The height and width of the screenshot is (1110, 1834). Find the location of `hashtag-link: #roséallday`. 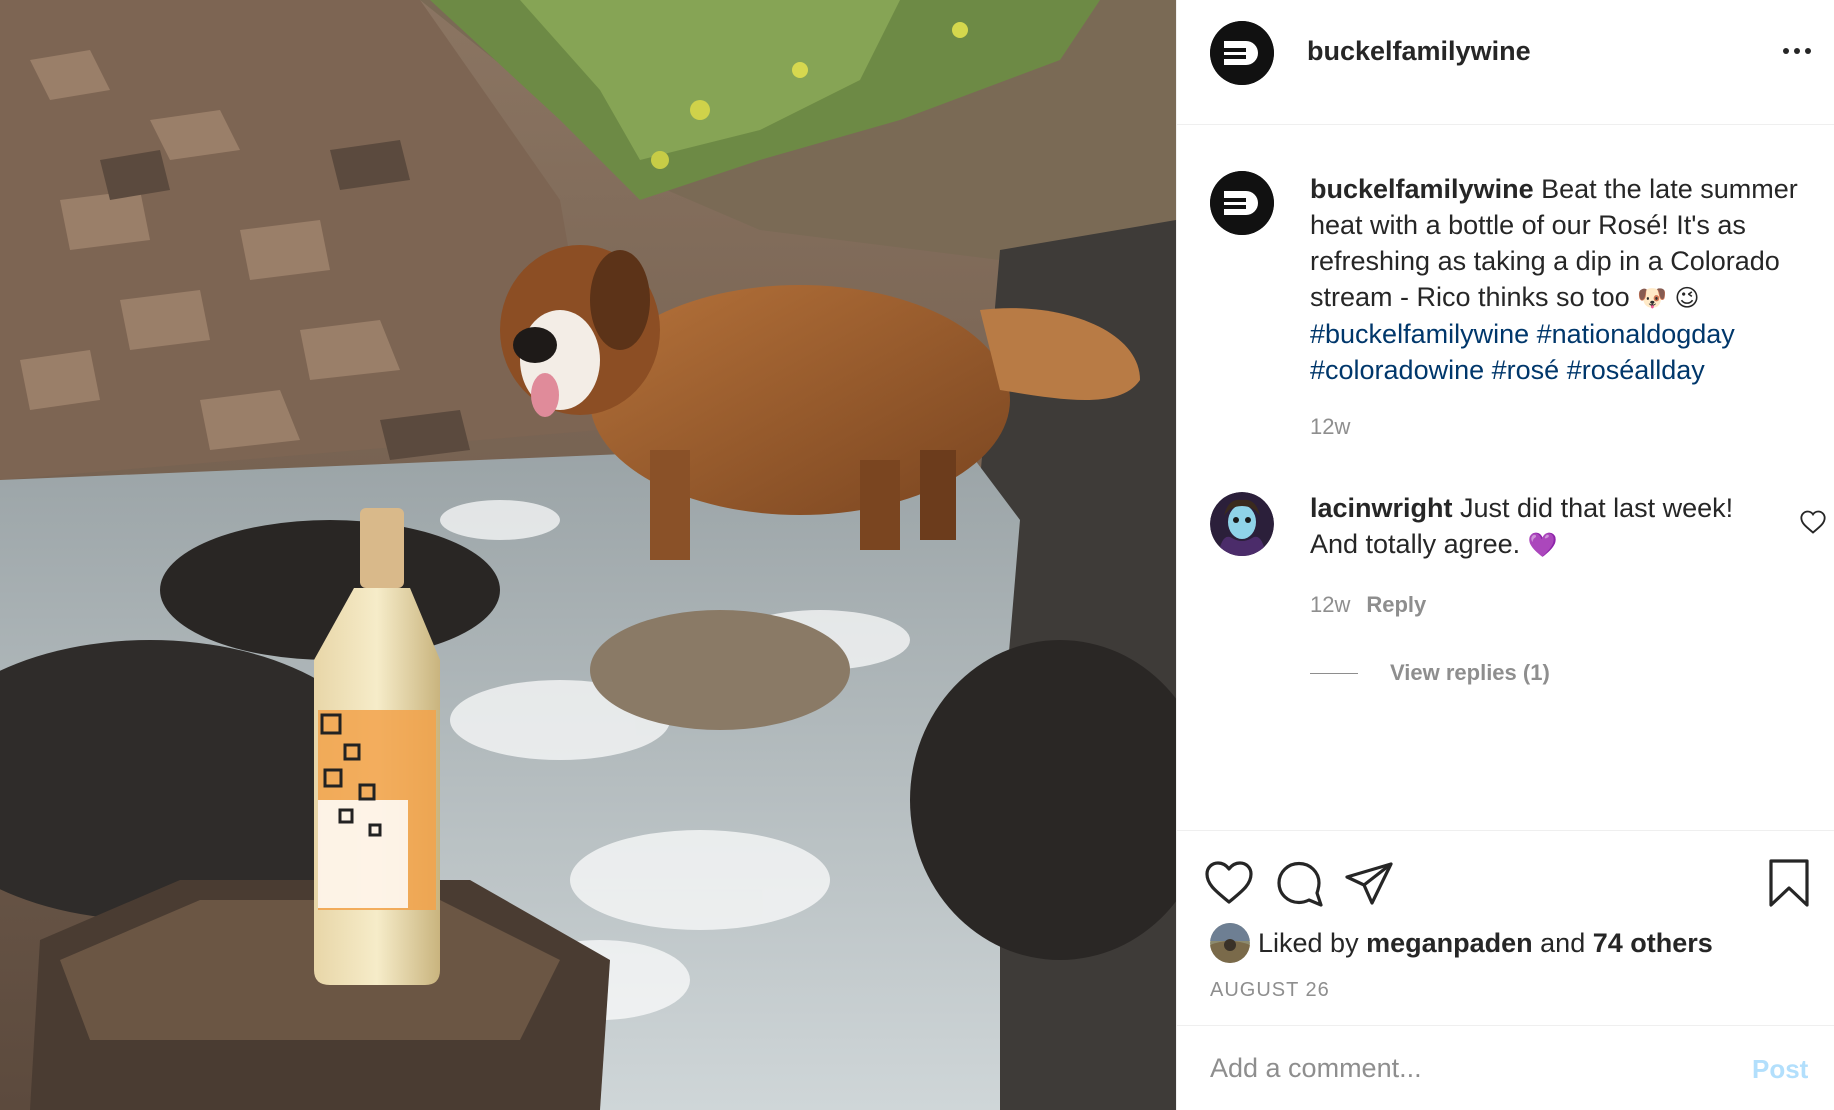

hashtag-link: #roséallday is located at coordinates (1636, 370).